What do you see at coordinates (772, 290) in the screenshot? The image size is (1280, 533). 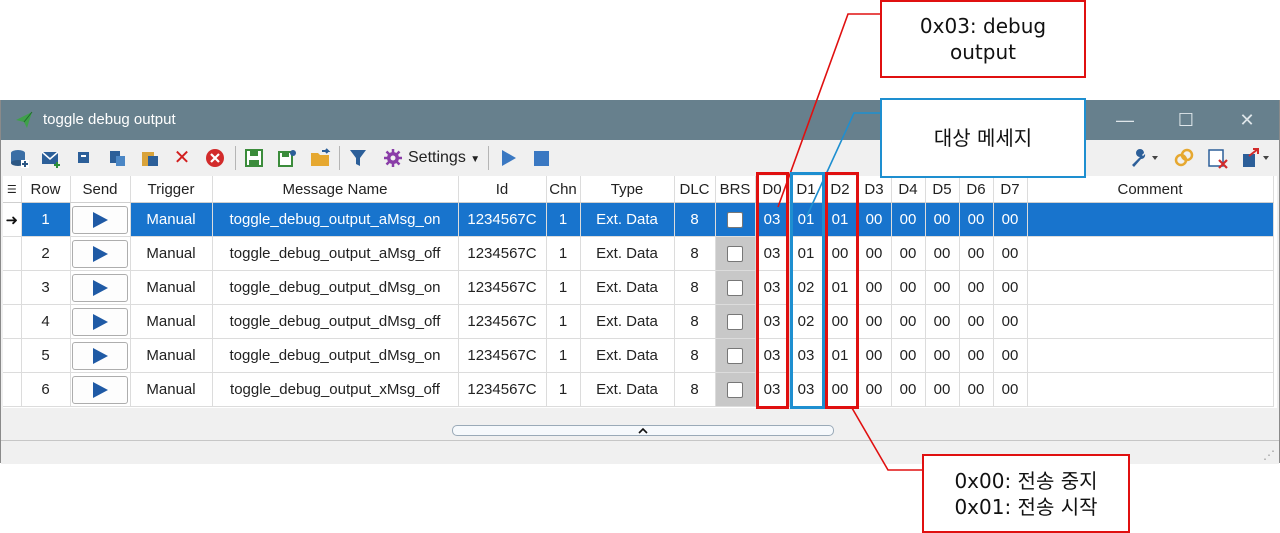 I see `d0-column-highlight` at bounding box center [772, 290].